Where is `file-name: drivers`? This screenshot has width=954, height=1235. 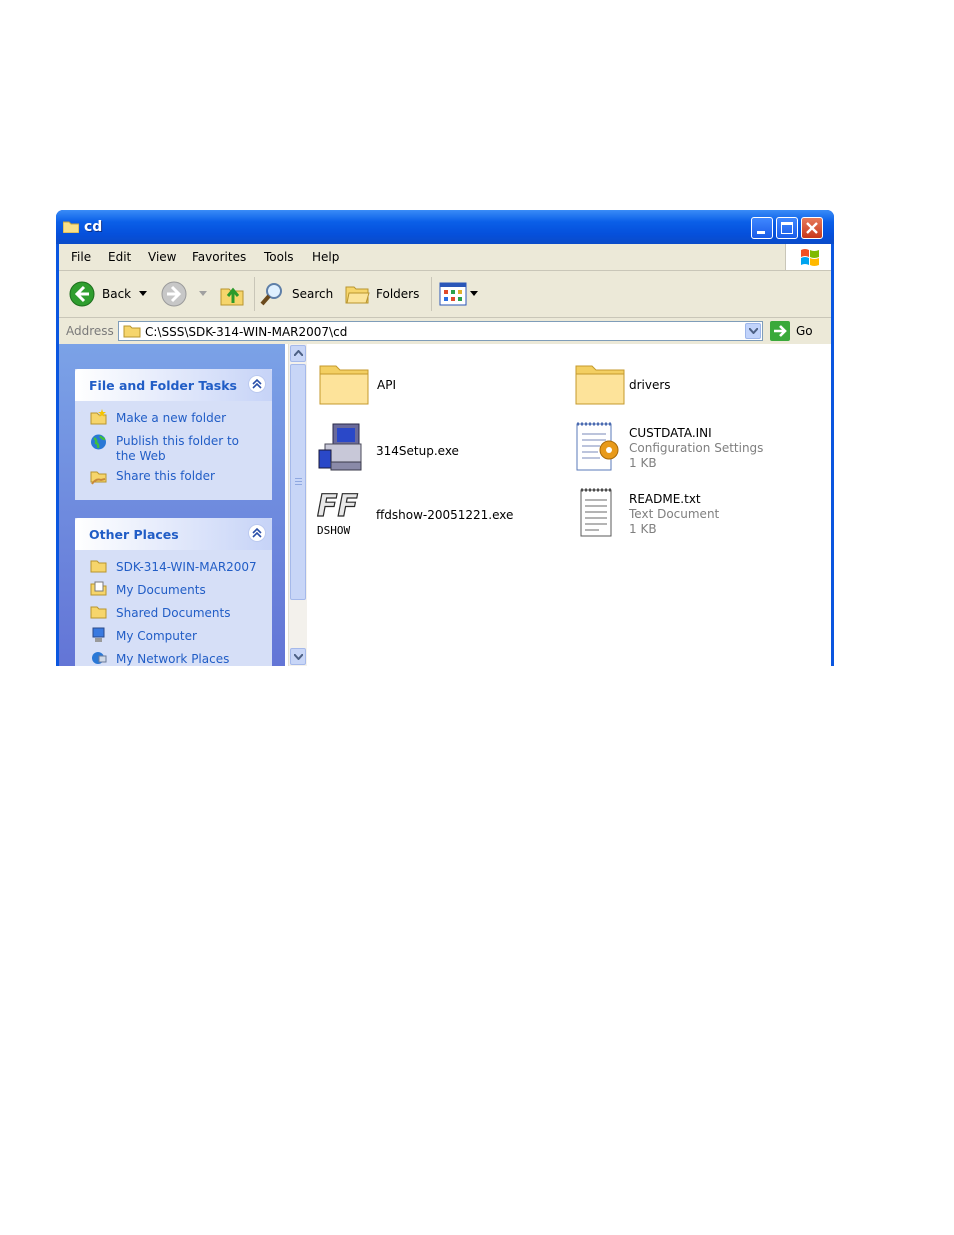 file-name: drivers is located at coordinates (650, 385).